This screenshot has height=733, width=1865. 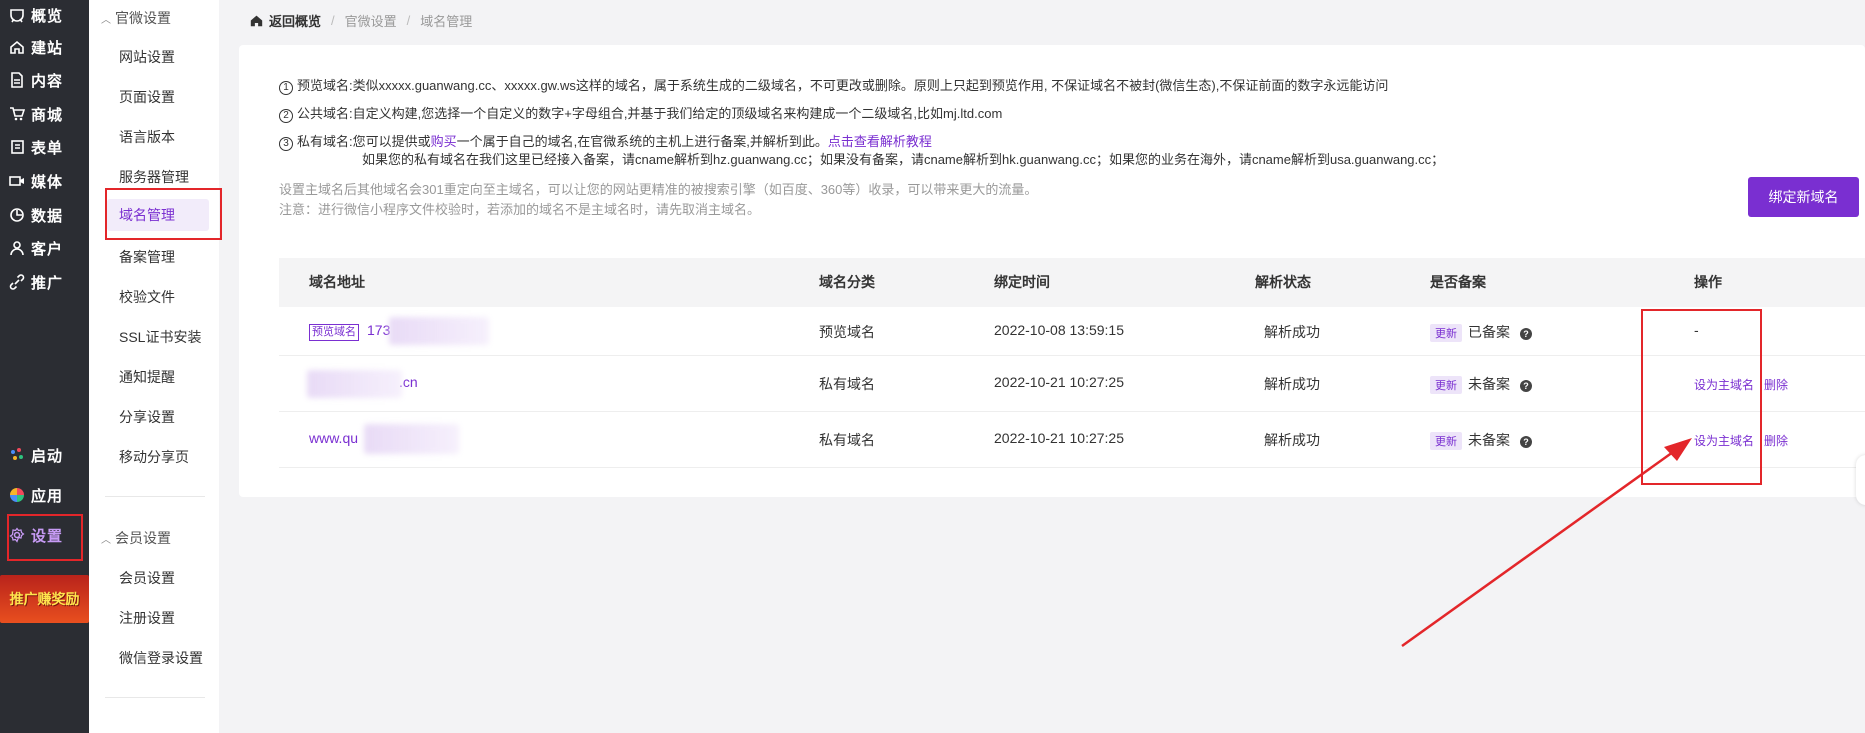 I want to click on annotation-arrow, so click(x=1546, y=543).